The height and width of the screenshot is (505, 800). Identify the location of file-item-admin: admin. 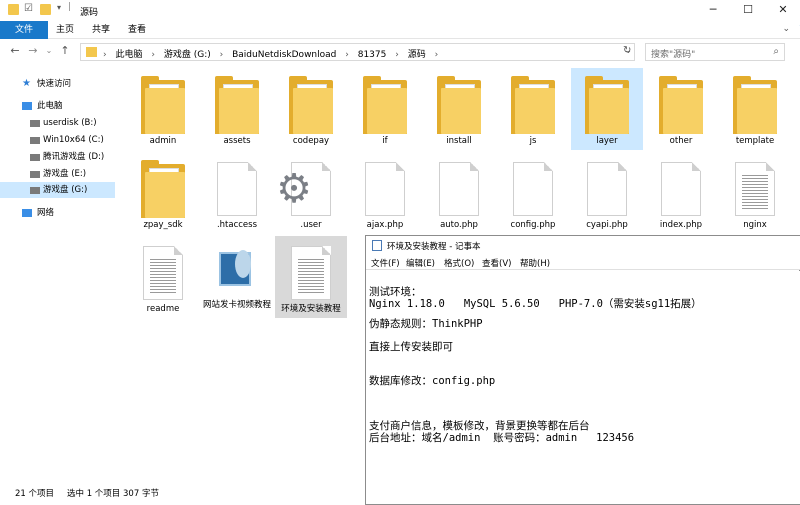
(163, 109).